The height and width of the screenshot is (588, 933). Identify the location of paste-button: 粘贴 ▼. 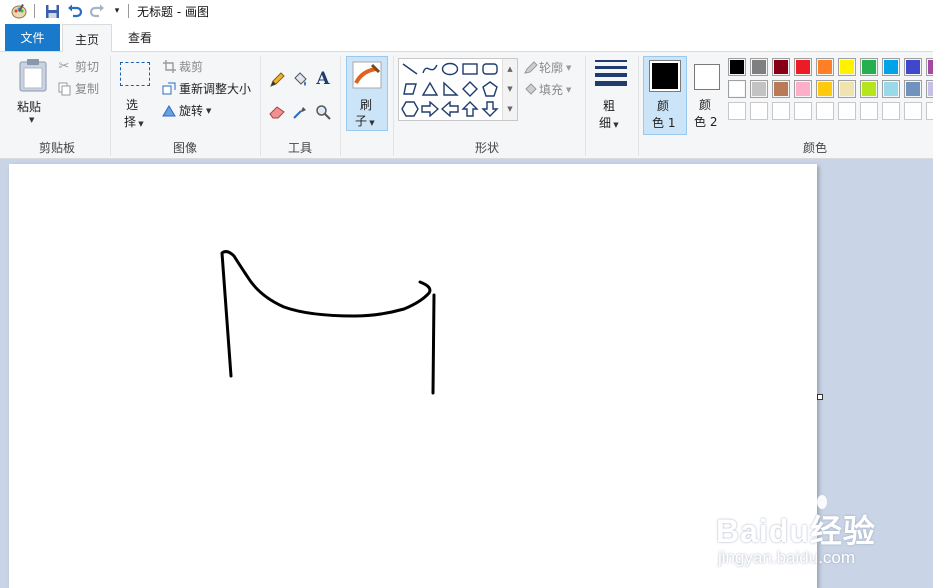
(33, 92).